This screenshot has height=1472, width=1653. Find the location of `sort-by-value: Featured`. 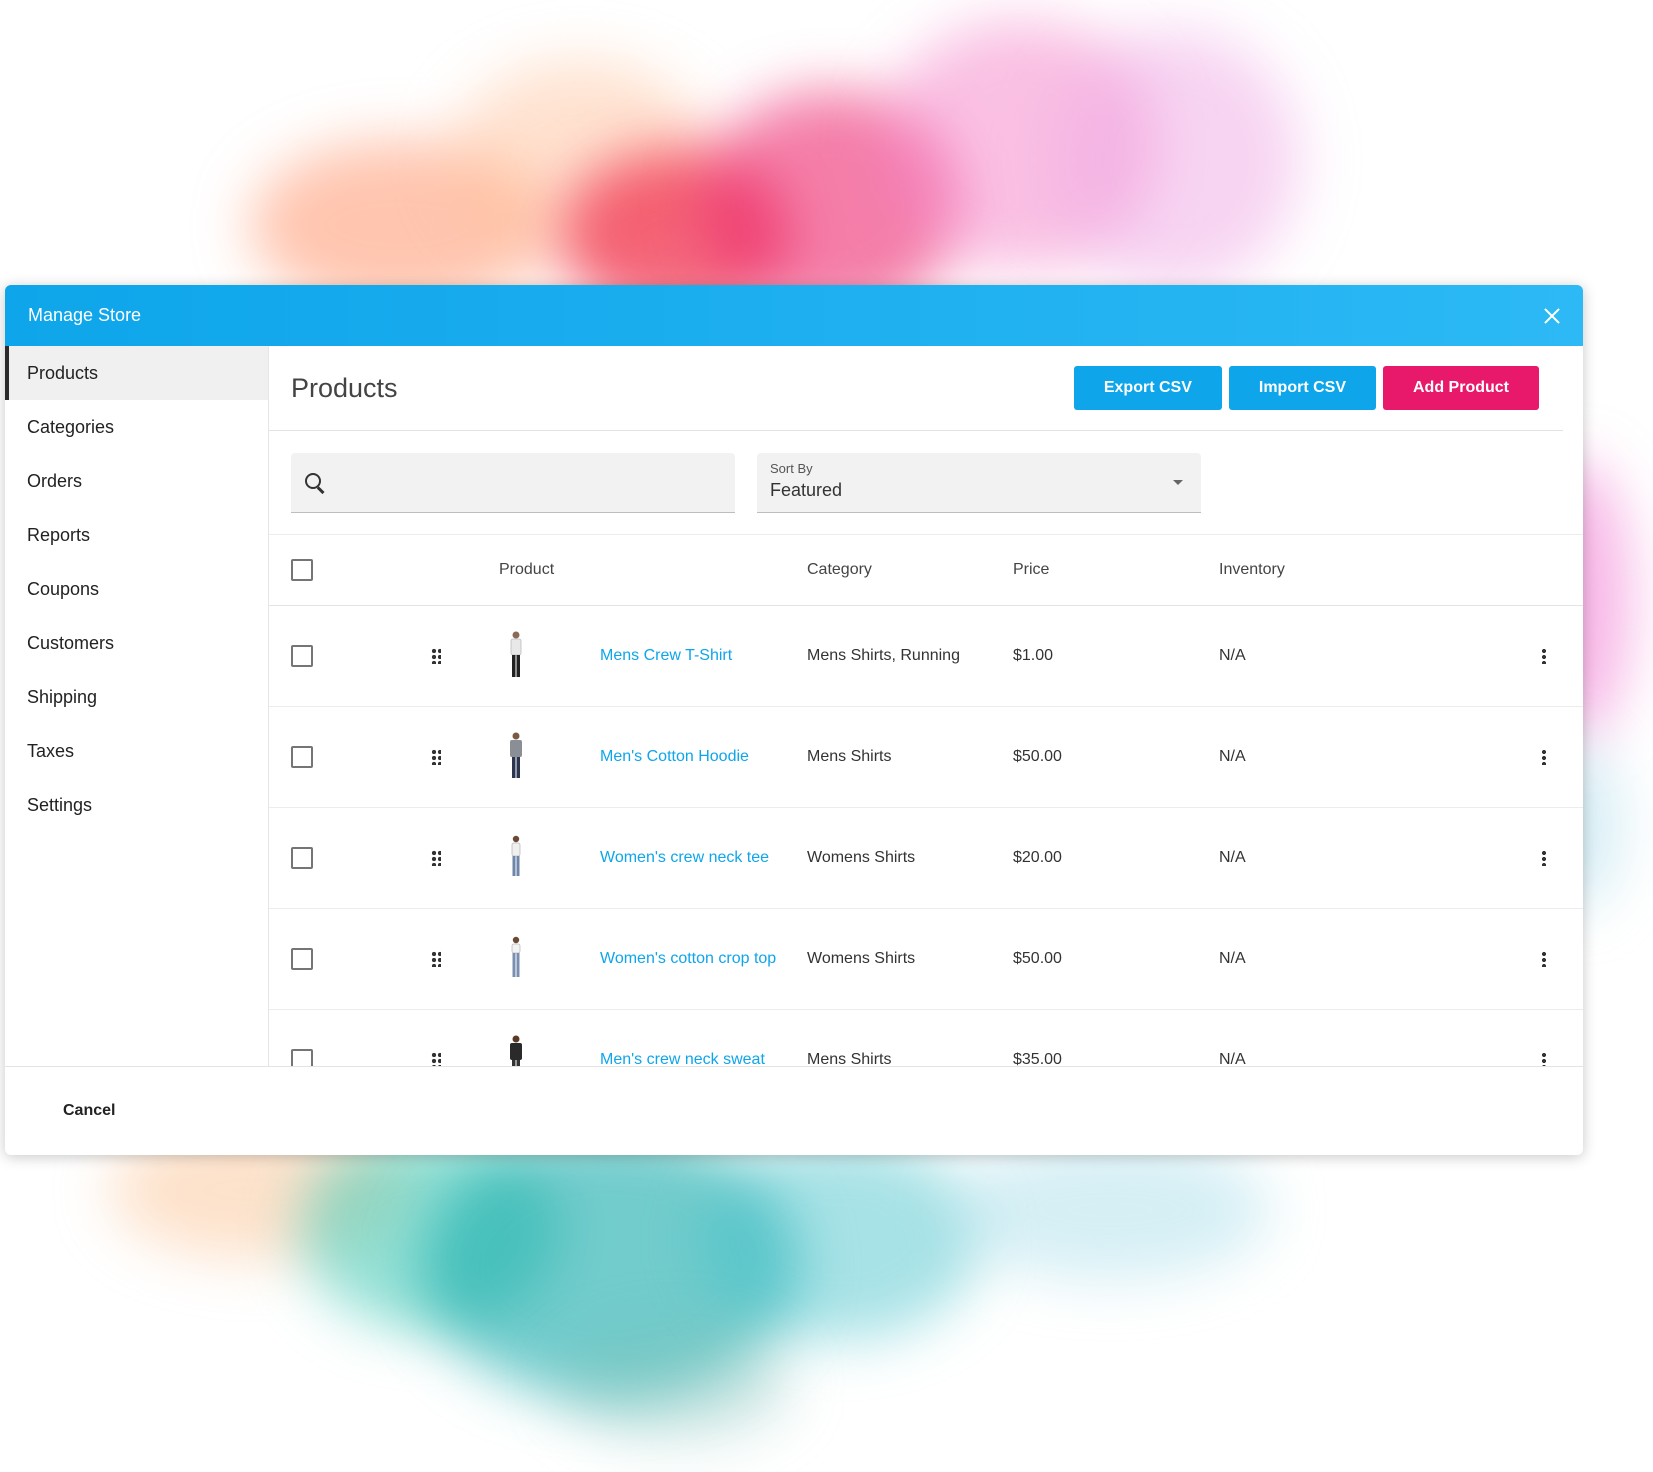

sort-by-value: Featured is located at coordinates (806, 490).